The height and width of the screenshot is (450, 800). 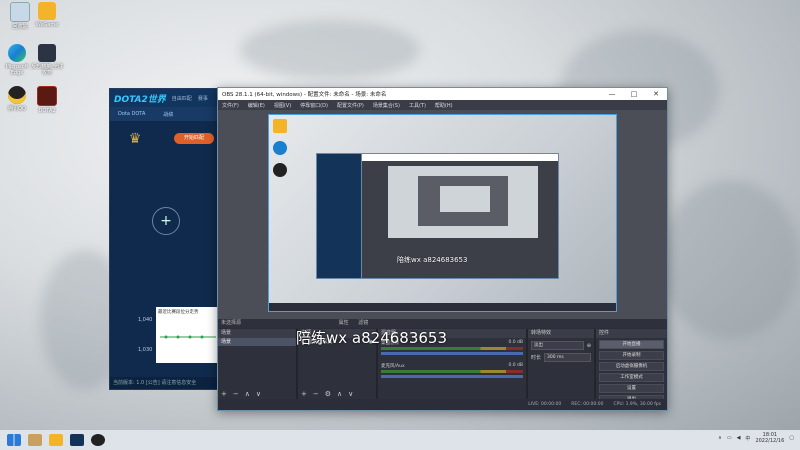 What do you see at coordinates (314, 105) in the screenshot?
I see `menu-docks: 停靠窗口(D)` at bounding box center [314, 105].